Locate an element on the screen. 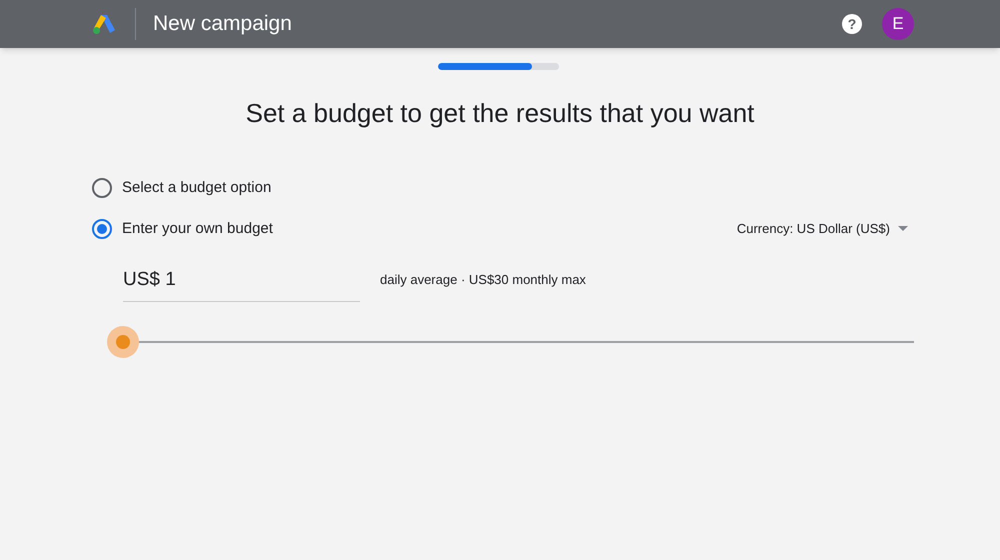 The image size is (1000, 560). help-icon: ? is located at coordinates (852, 24).